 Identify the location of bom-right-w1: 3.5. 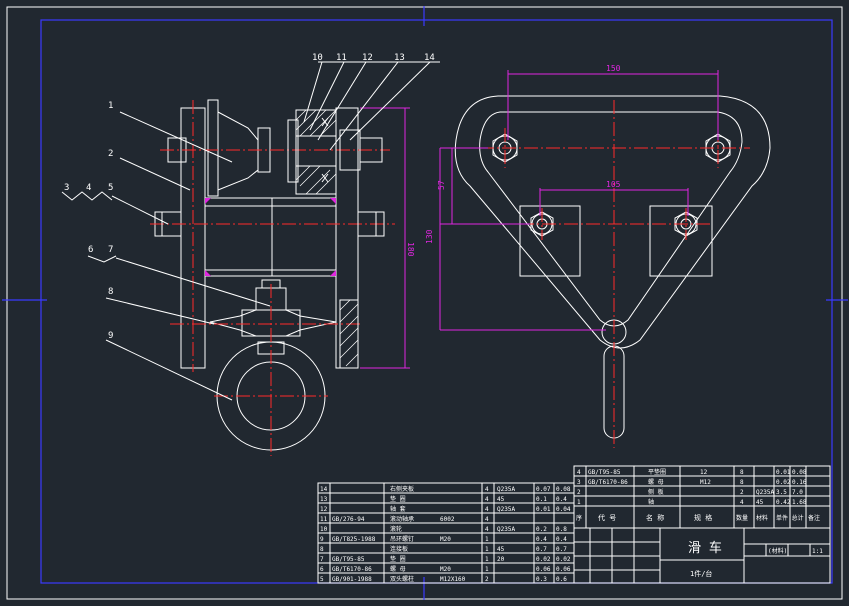
(781, 492).